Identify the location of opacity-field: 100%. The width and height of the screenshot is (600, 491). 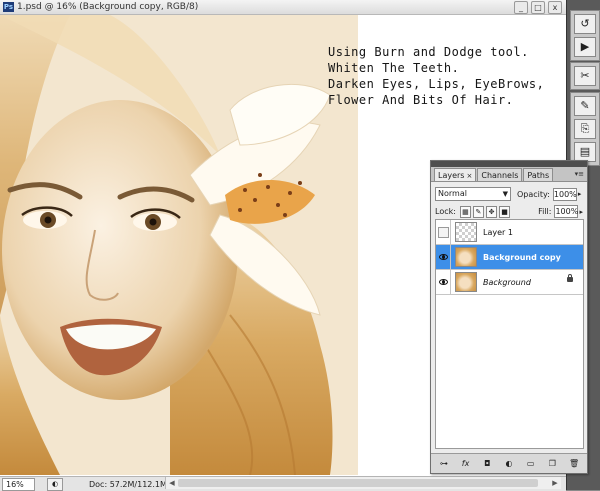
(564, 194).